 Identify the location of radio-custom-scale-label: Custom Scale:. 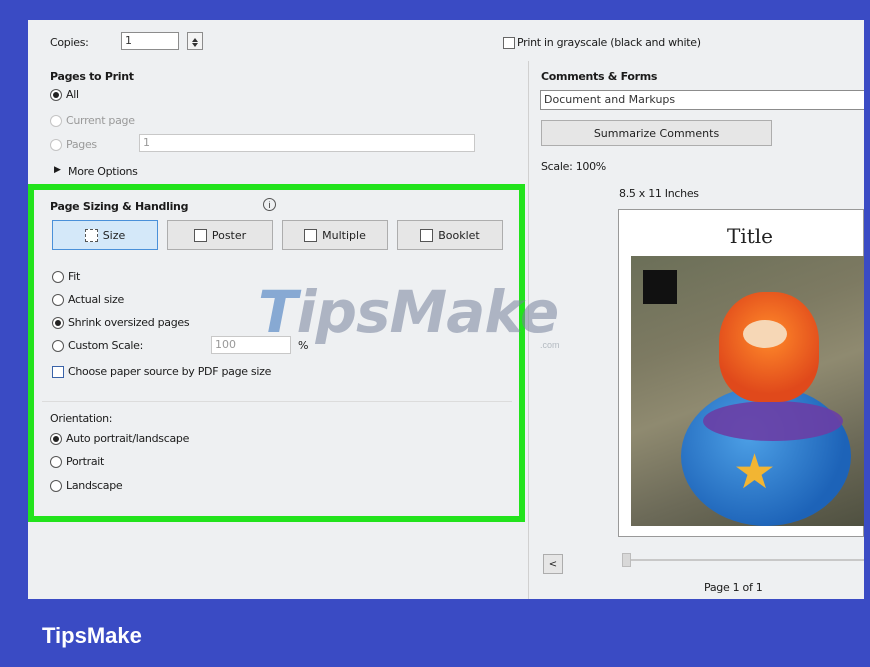
(106, 345).